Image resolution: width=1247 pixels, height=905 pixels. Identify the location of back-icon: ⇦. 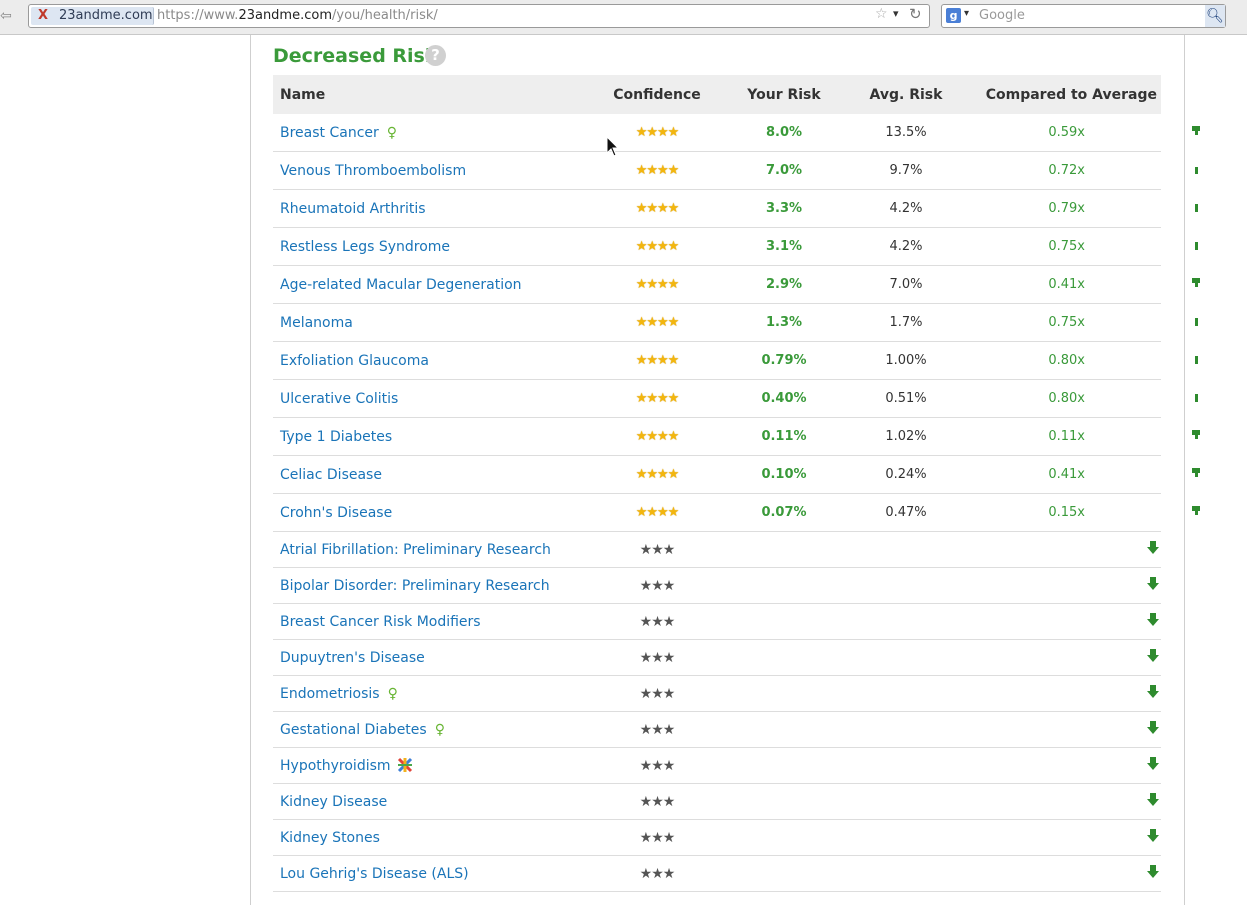
(6, 16).